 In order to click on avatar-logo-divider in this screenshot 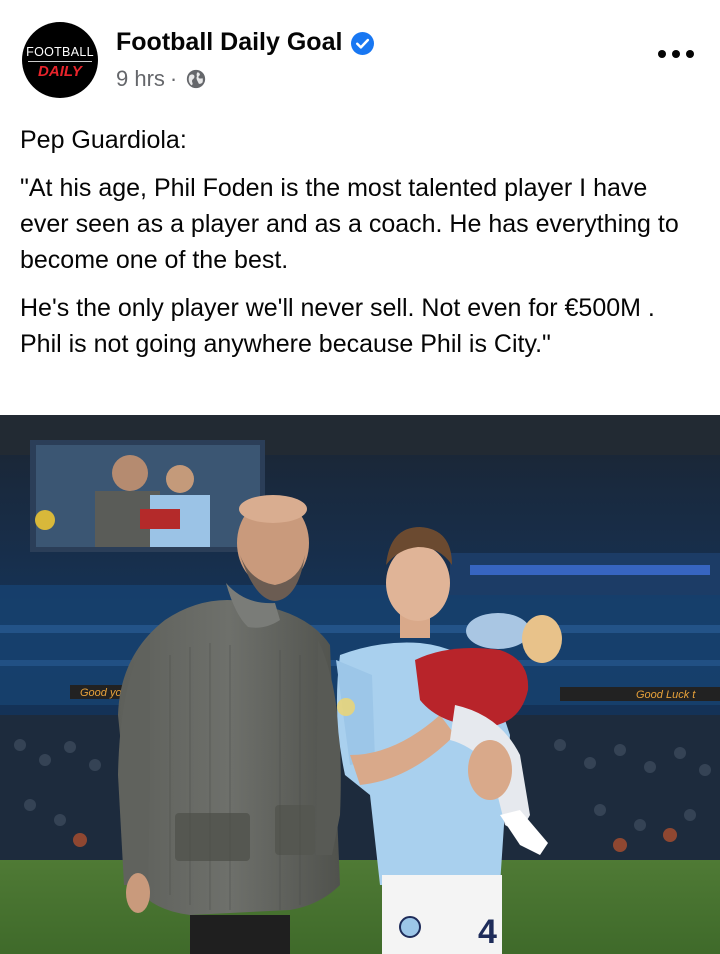, I will do `click(60, 61)`.